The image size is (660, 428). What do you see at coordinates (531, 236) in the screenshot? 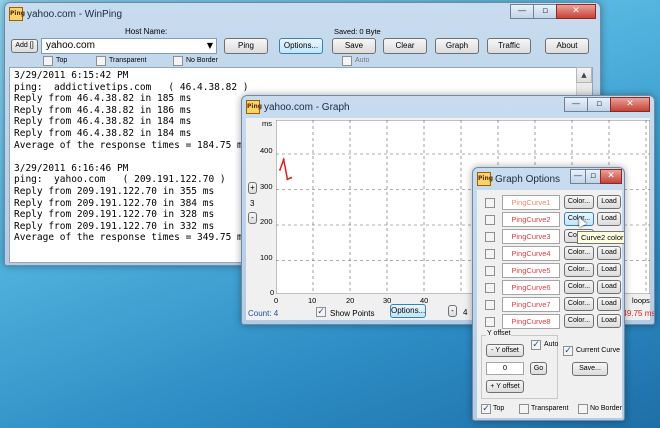
I see `curve-name: PingCurve3` at bounding box center [531, 236].